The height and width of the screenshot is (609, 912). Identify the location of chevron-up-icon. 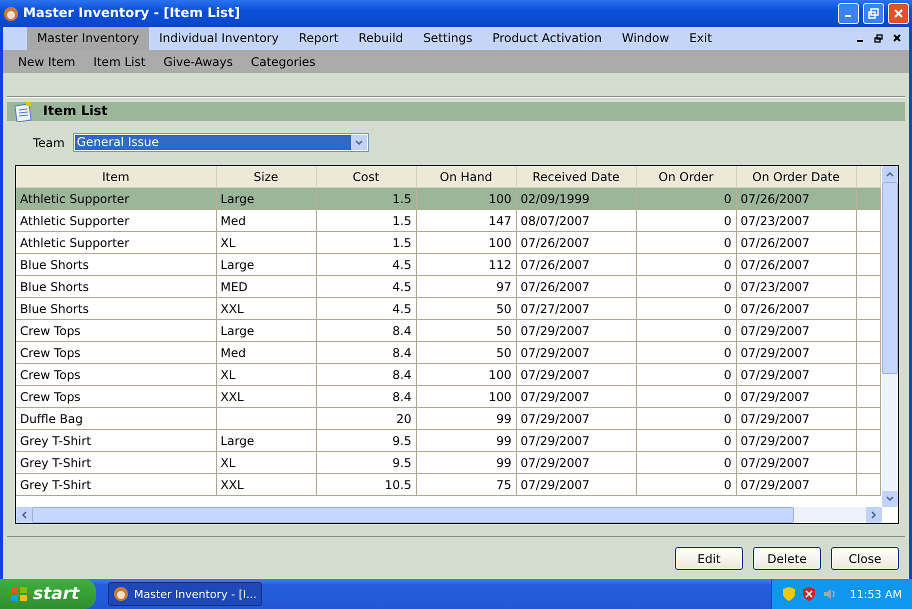
(890, 174).